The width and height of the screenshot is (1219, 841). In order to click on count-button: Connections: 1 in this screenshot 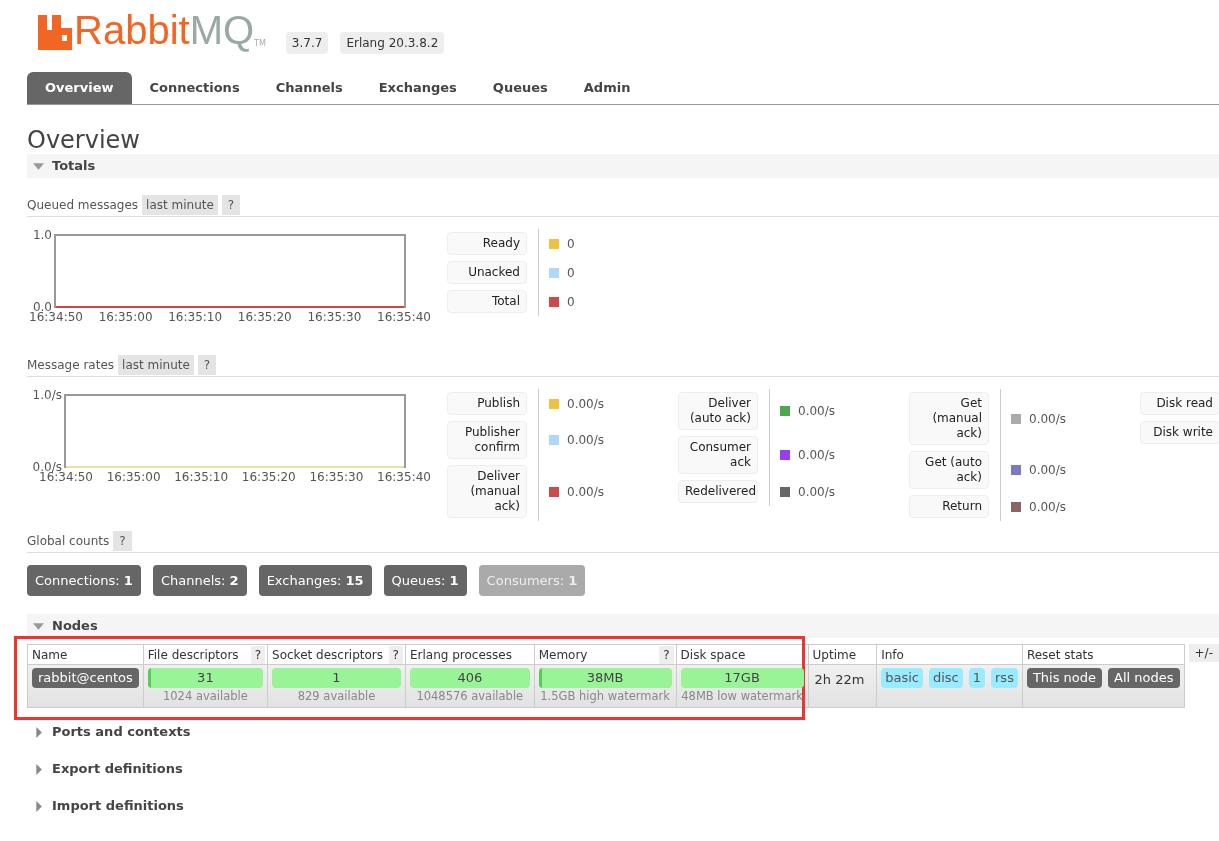, I will do `click(84, 580)`.